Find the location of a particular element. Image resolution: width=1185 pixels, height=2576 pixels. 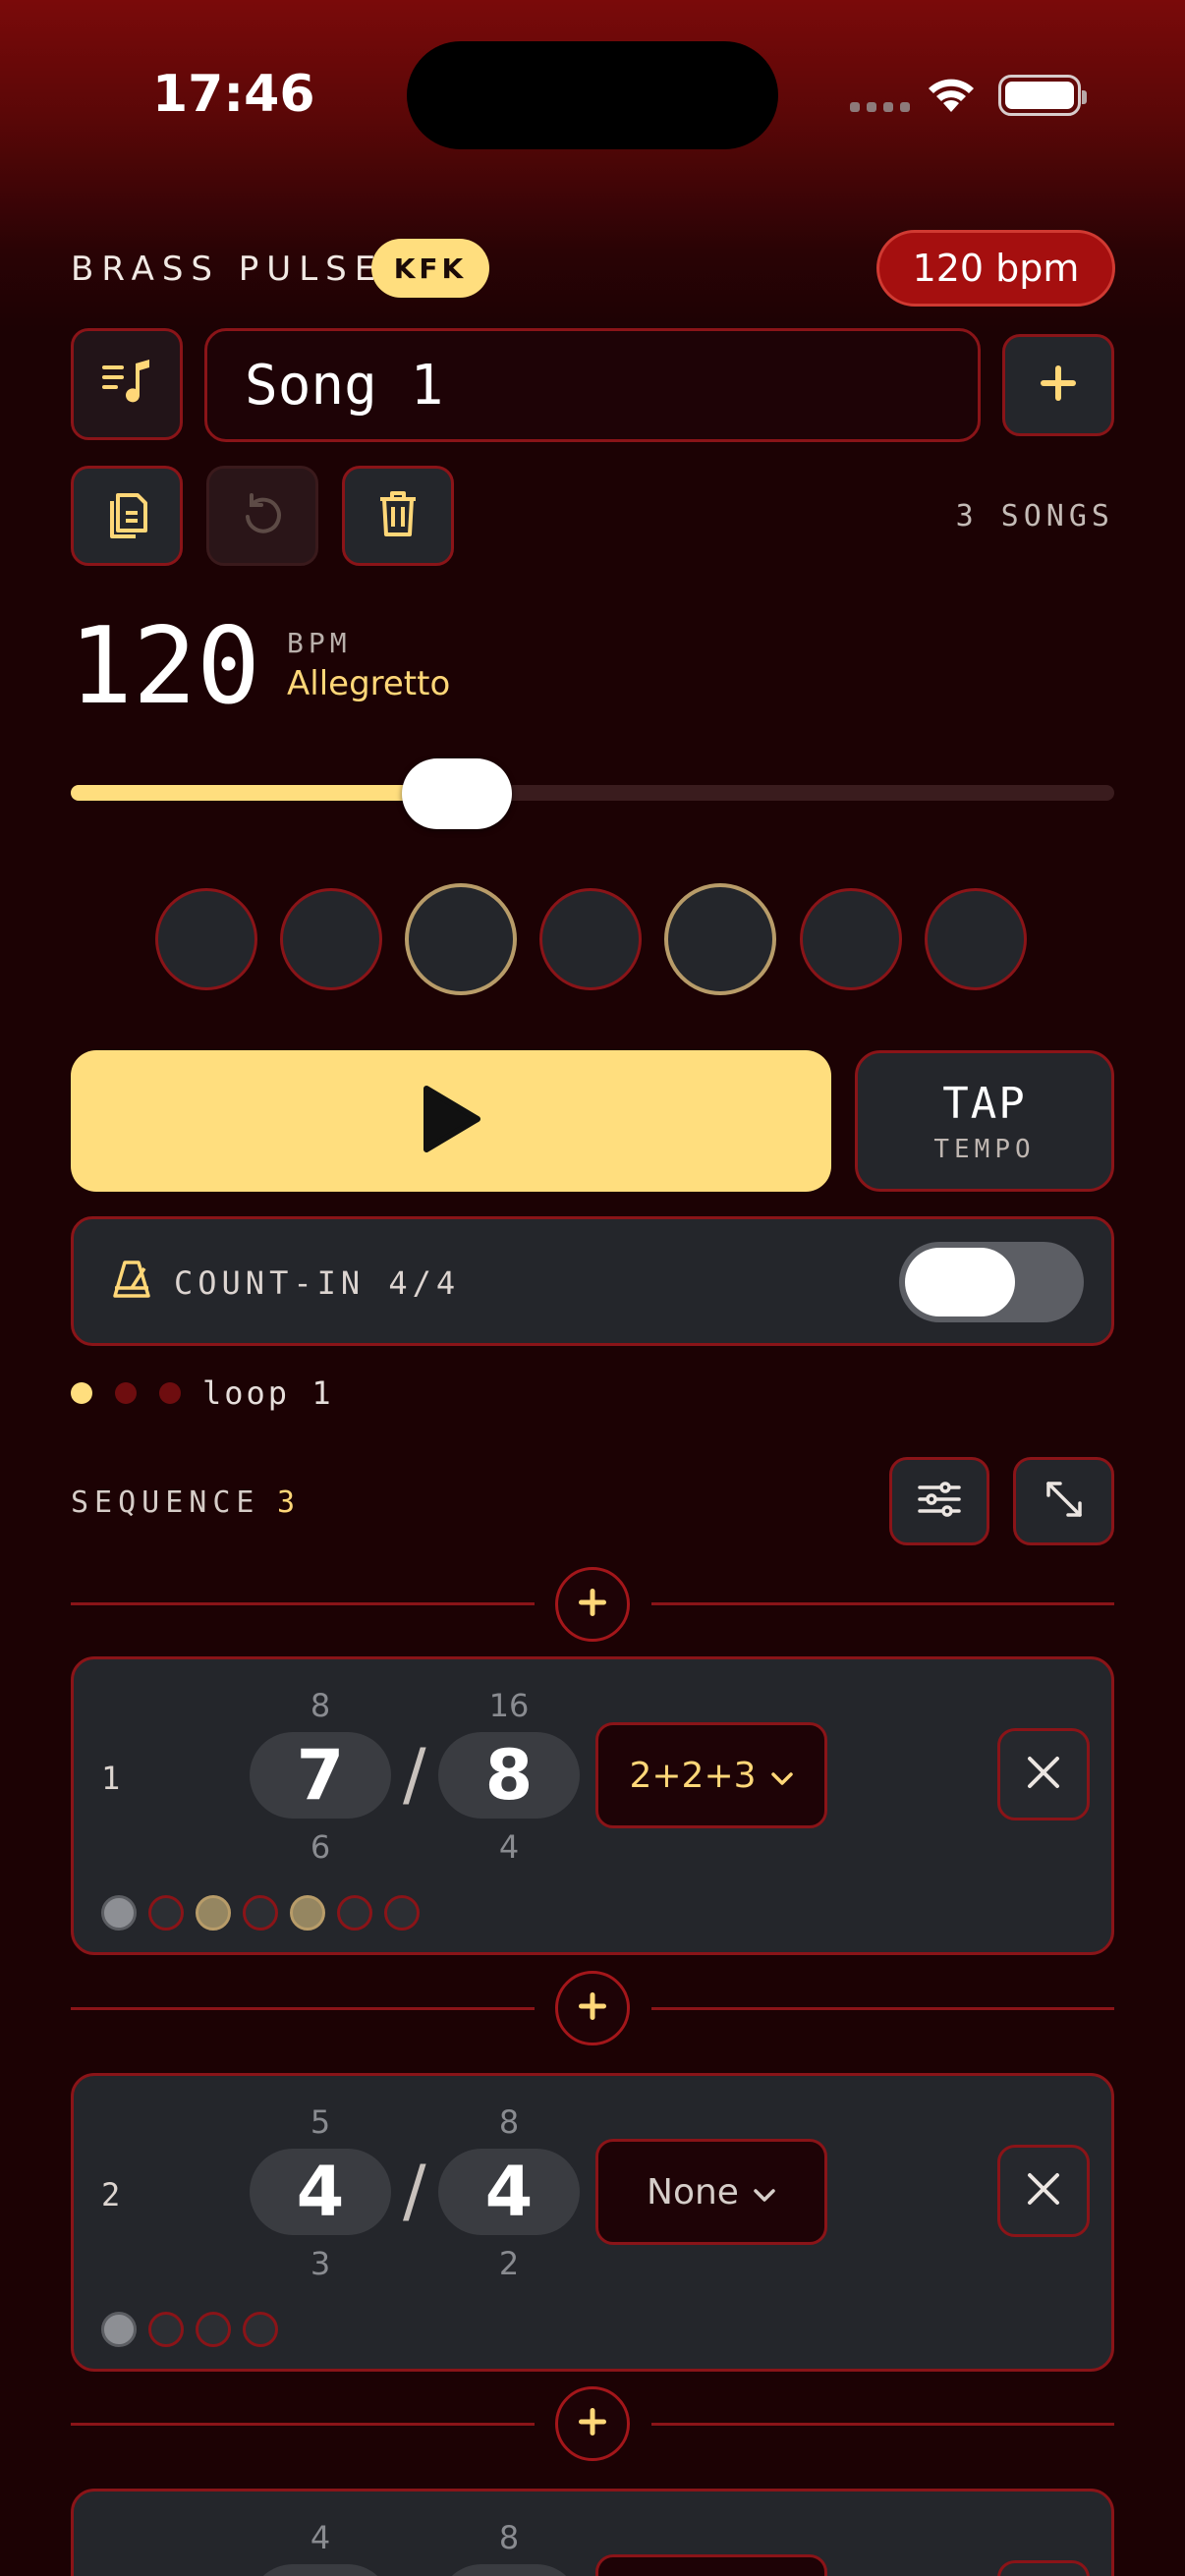

numerator-above: 4 is located at coordinates (320, 2537).